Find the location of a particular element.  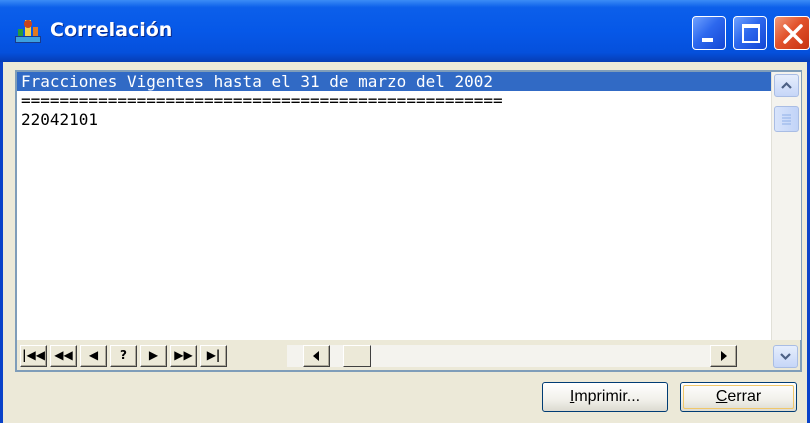

default-focus-ring is located at coordinates (738, 397).